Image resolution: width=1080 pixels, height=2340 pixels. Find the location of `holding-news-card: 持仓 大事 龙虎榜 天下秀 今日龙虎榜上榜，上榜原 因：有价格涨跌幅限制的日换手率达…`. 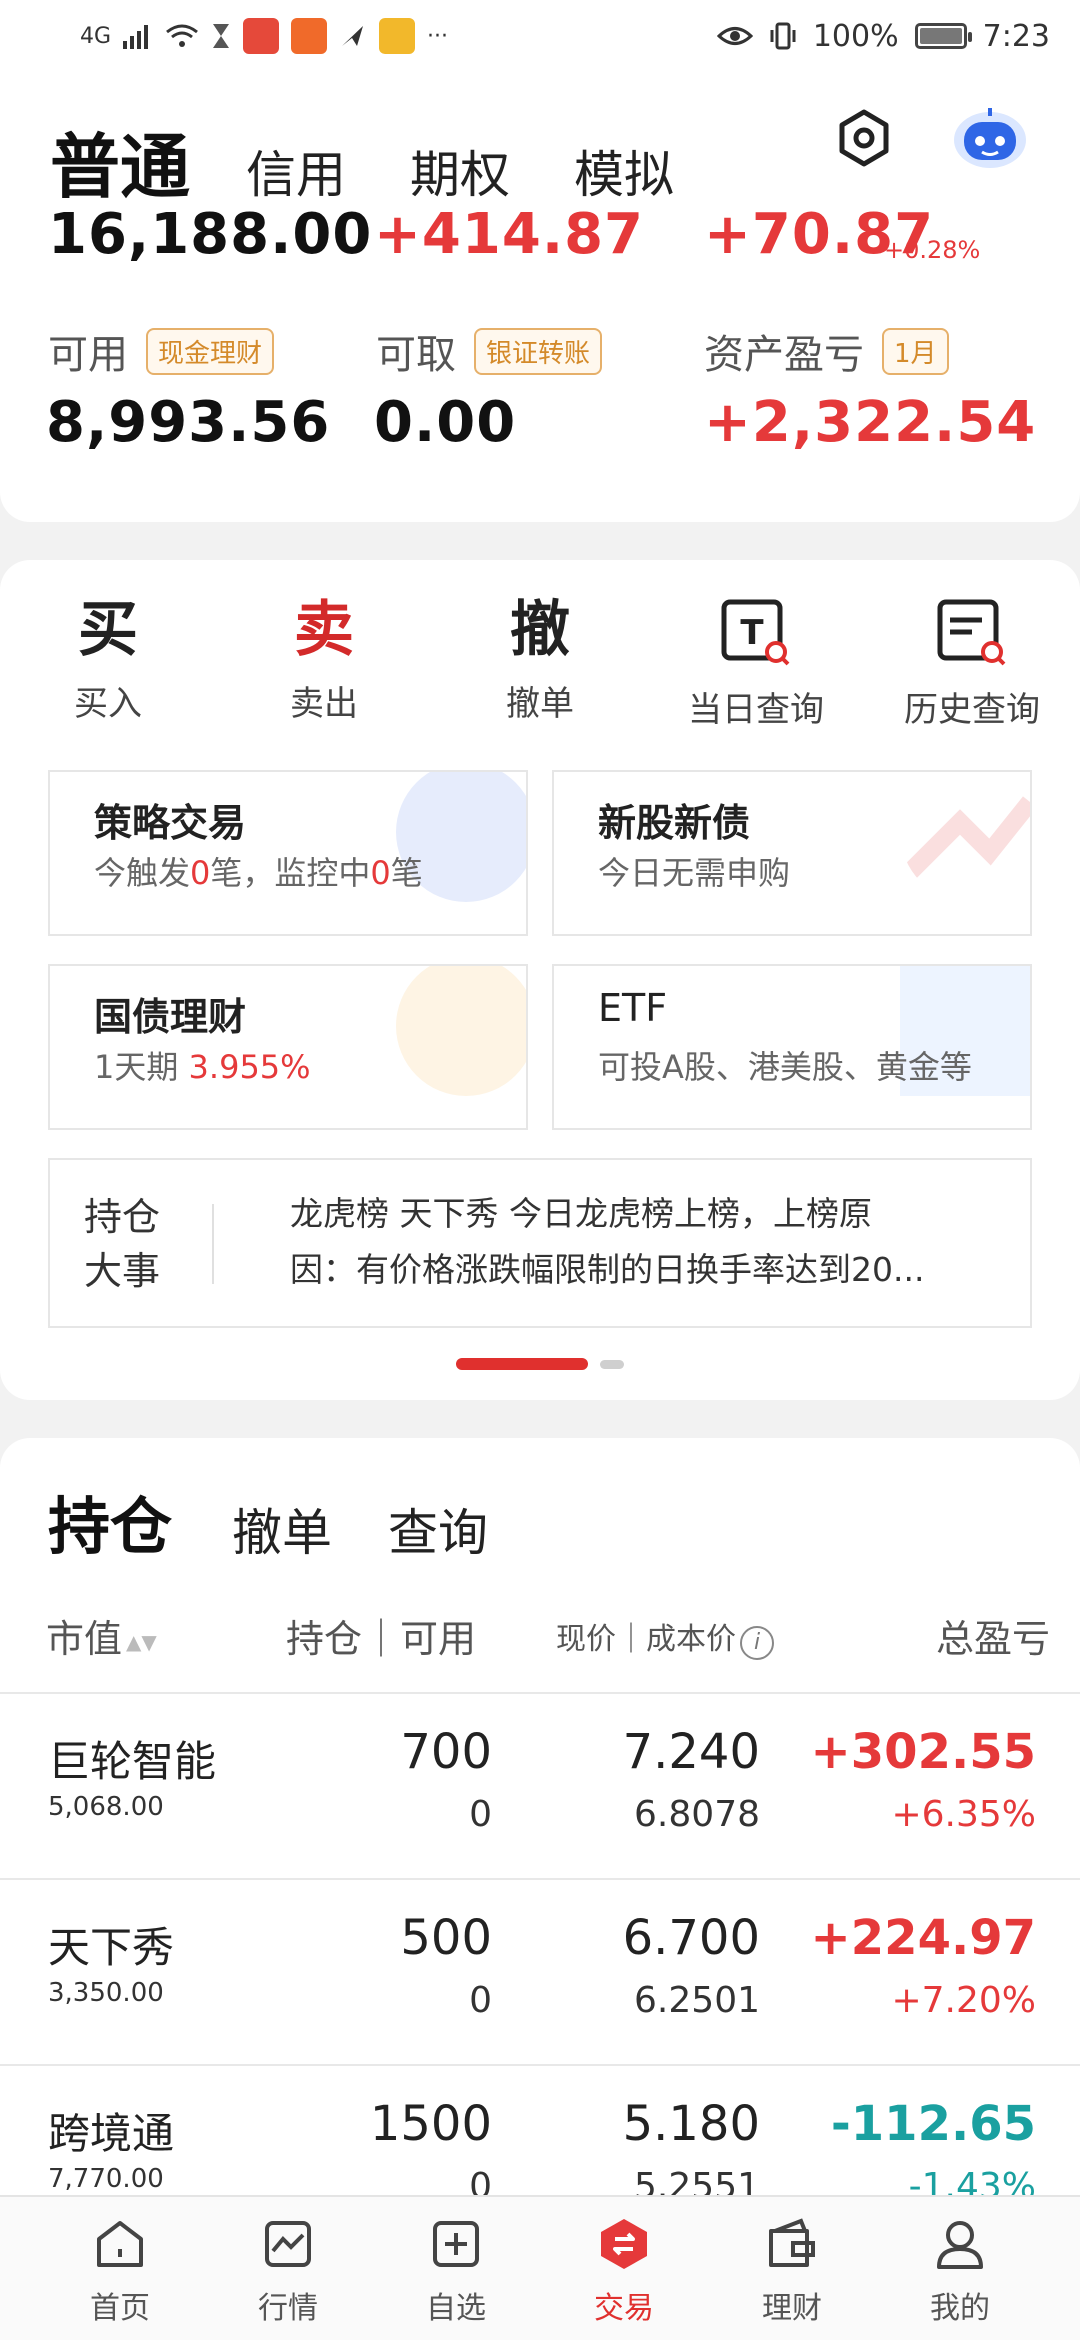

holding-news-card: 持仓 大事 龙虎榜 天下秀 今日龙虎榜上榜，上榜原 因：有价格涨跌幅限制的日换手率达… is located at coordinates (540, 1243).